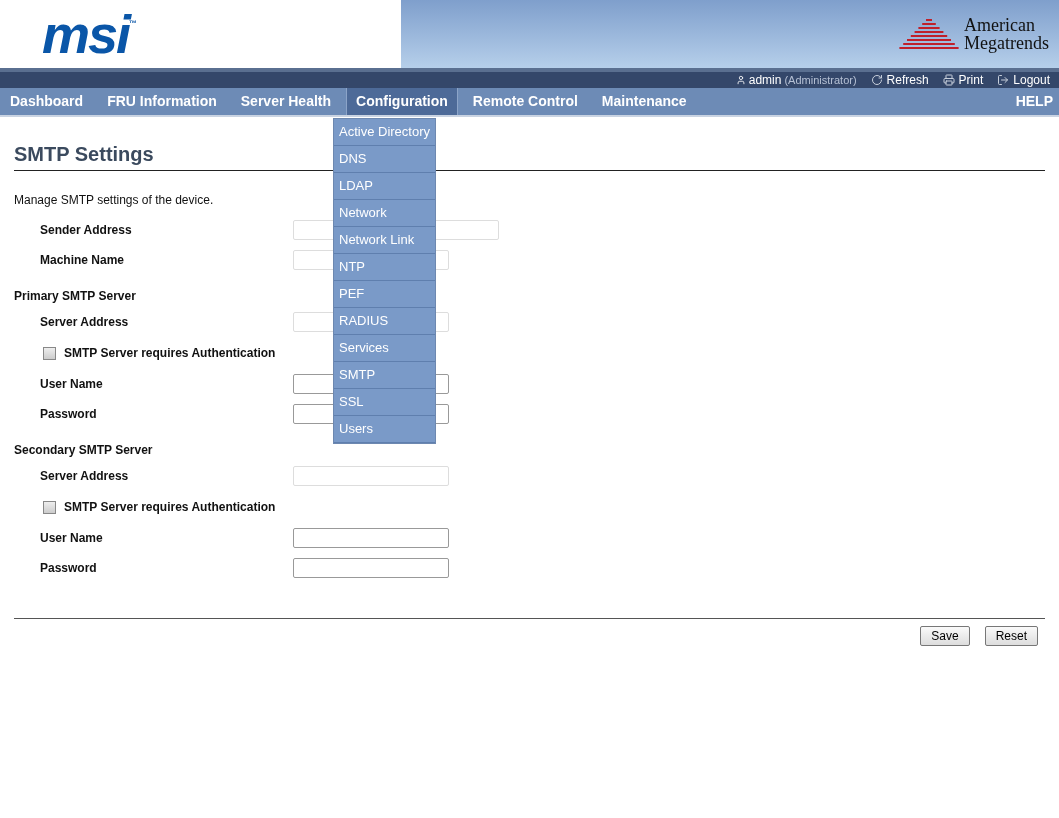 The width and height of the screenshot is (1059, 818). I want to click on triangle-logo-icon, so click(929, 34).